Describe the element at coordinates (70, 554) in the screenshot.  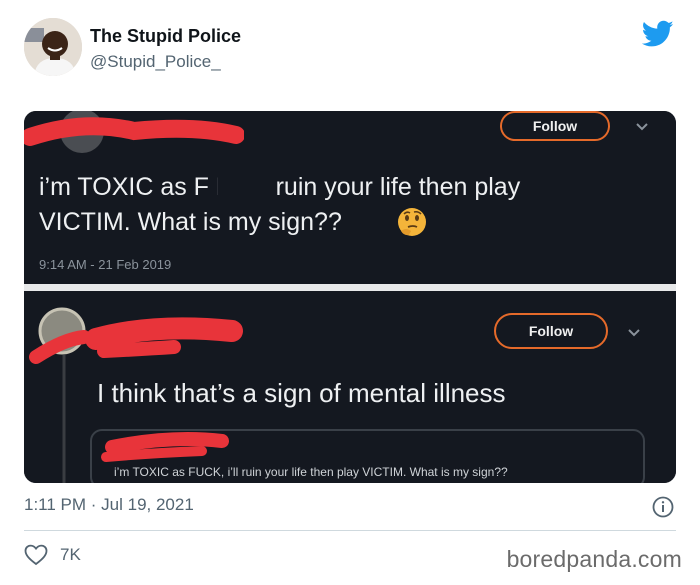
I see `like-count: 7K` at that location.